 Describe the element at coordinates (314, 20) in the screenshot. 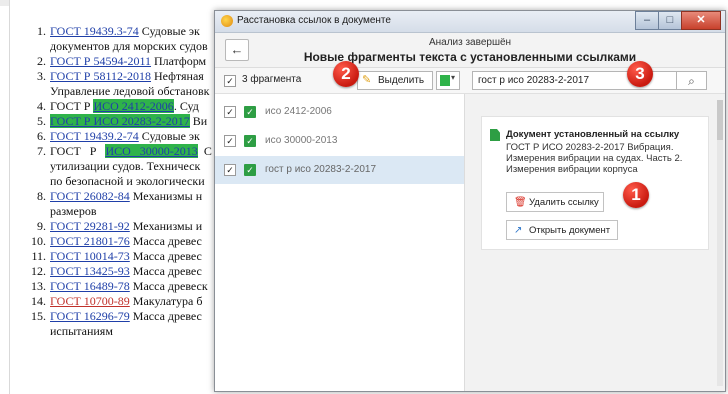

I see `window-title: Расстановка ссылок в документе` at that location.